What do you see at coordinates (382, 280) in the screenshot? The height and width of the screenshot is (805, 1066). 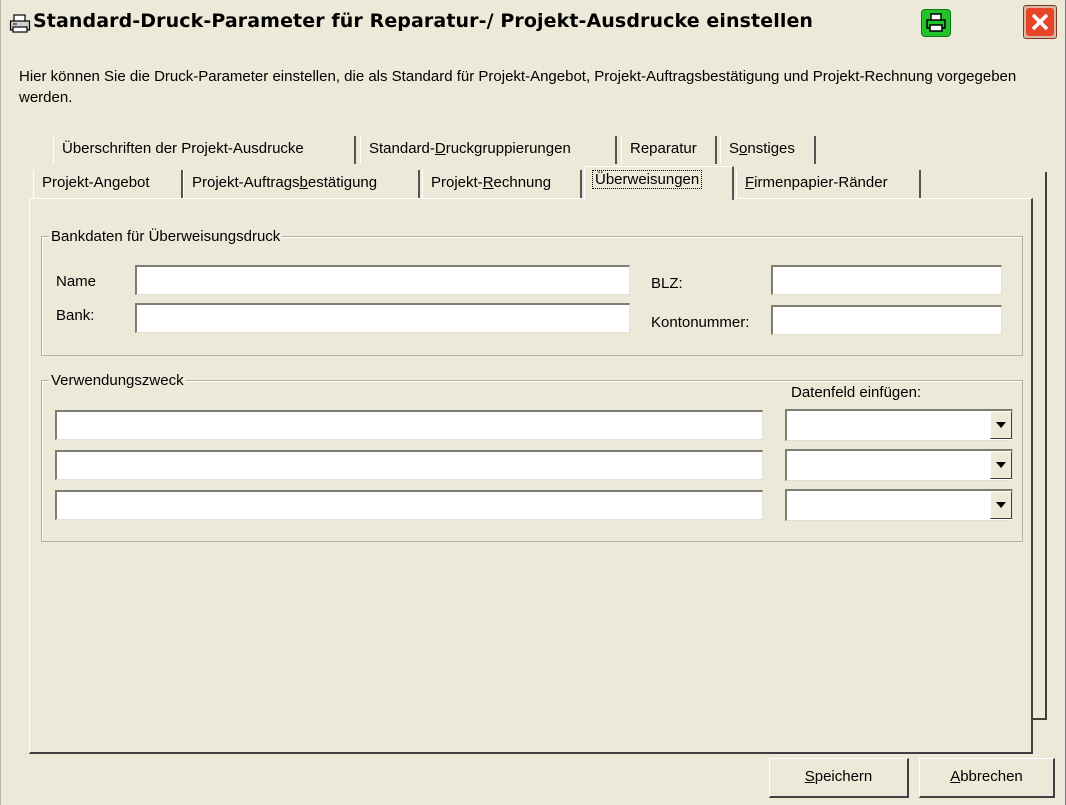 I see `name-field` at bounding box center [382, 280].